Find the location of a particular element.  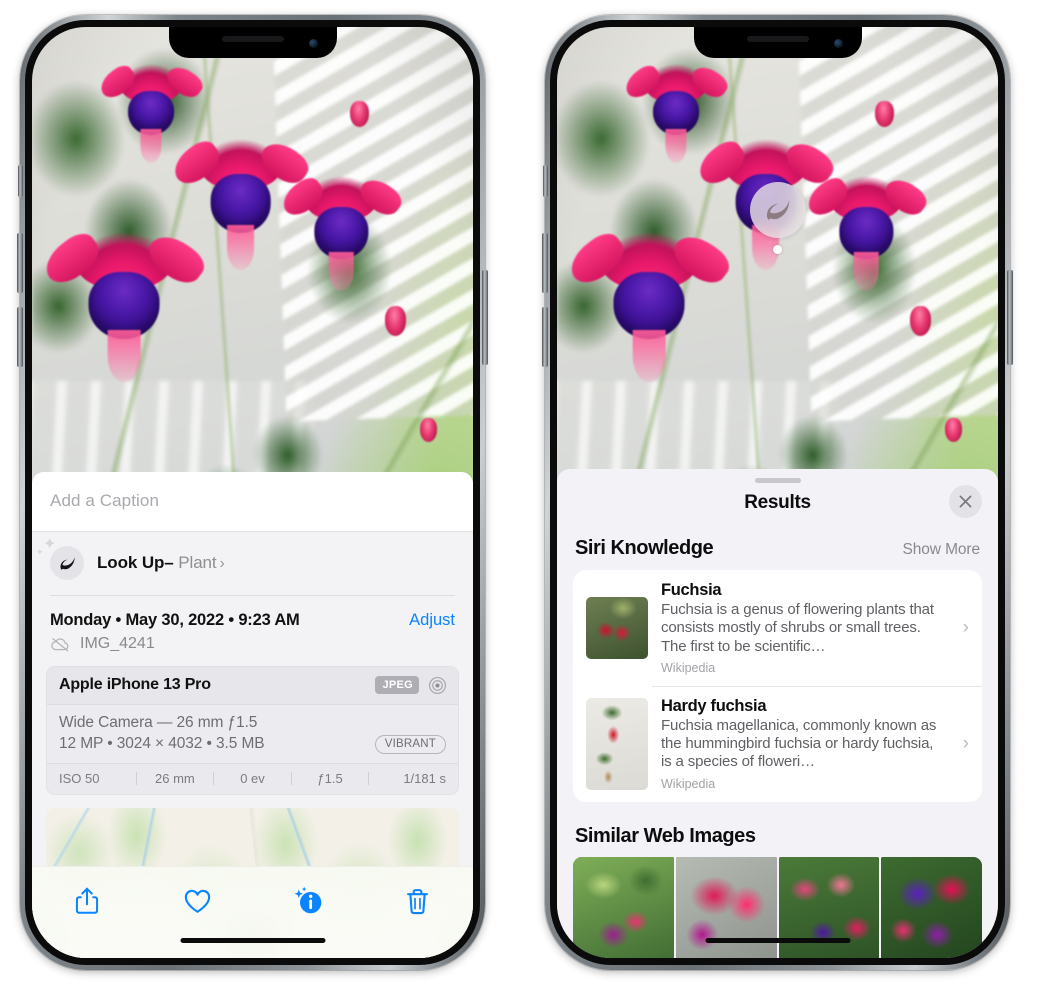

exif-exposure-bias: 0 ev is located at coordinates (252, 778).